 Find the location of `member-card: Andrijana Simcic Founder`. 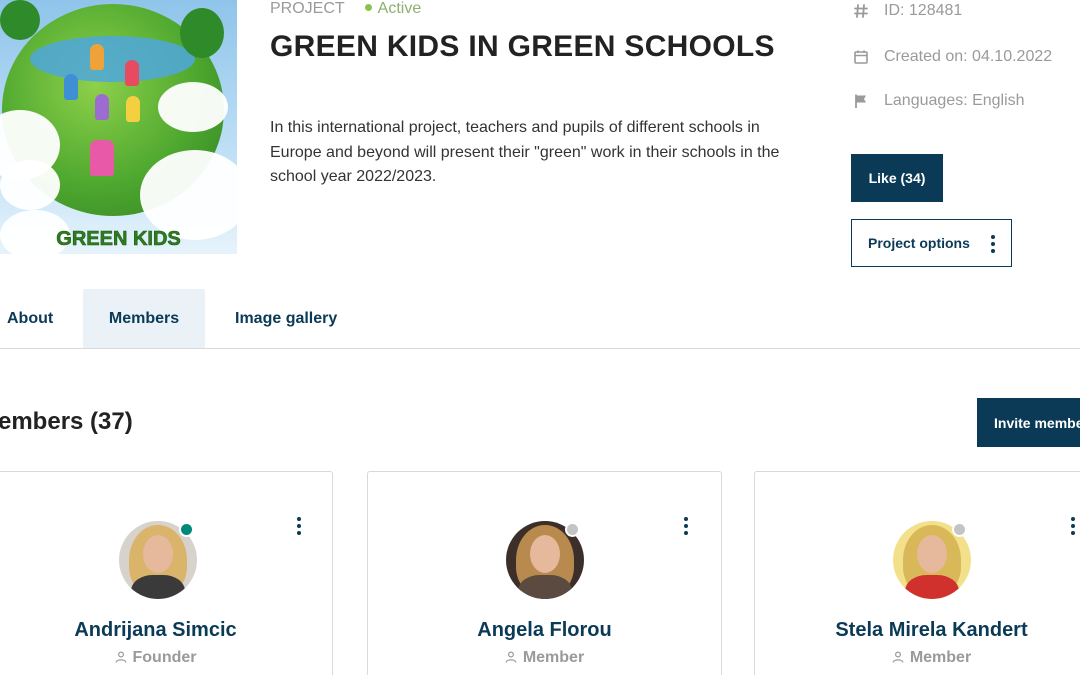

member-card: Andrijana Simcic Founder is located at coordinates (166, 573).